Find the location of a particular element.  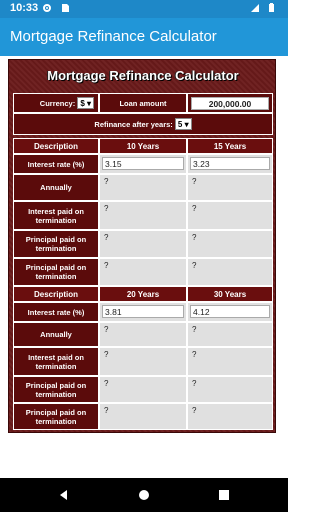

signal-icon is located at coordinates (255, 8).